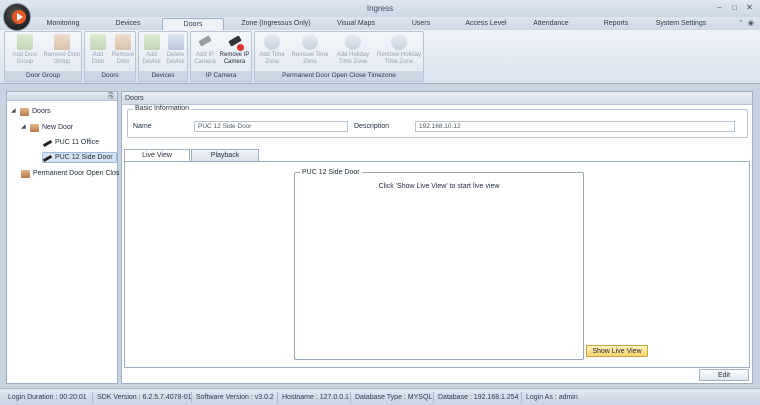  What do you see at coordinates (47, 127) in the screenshot?
I see `tree-item-new-door: ◢ New Door` at bounding box center [47, 127].